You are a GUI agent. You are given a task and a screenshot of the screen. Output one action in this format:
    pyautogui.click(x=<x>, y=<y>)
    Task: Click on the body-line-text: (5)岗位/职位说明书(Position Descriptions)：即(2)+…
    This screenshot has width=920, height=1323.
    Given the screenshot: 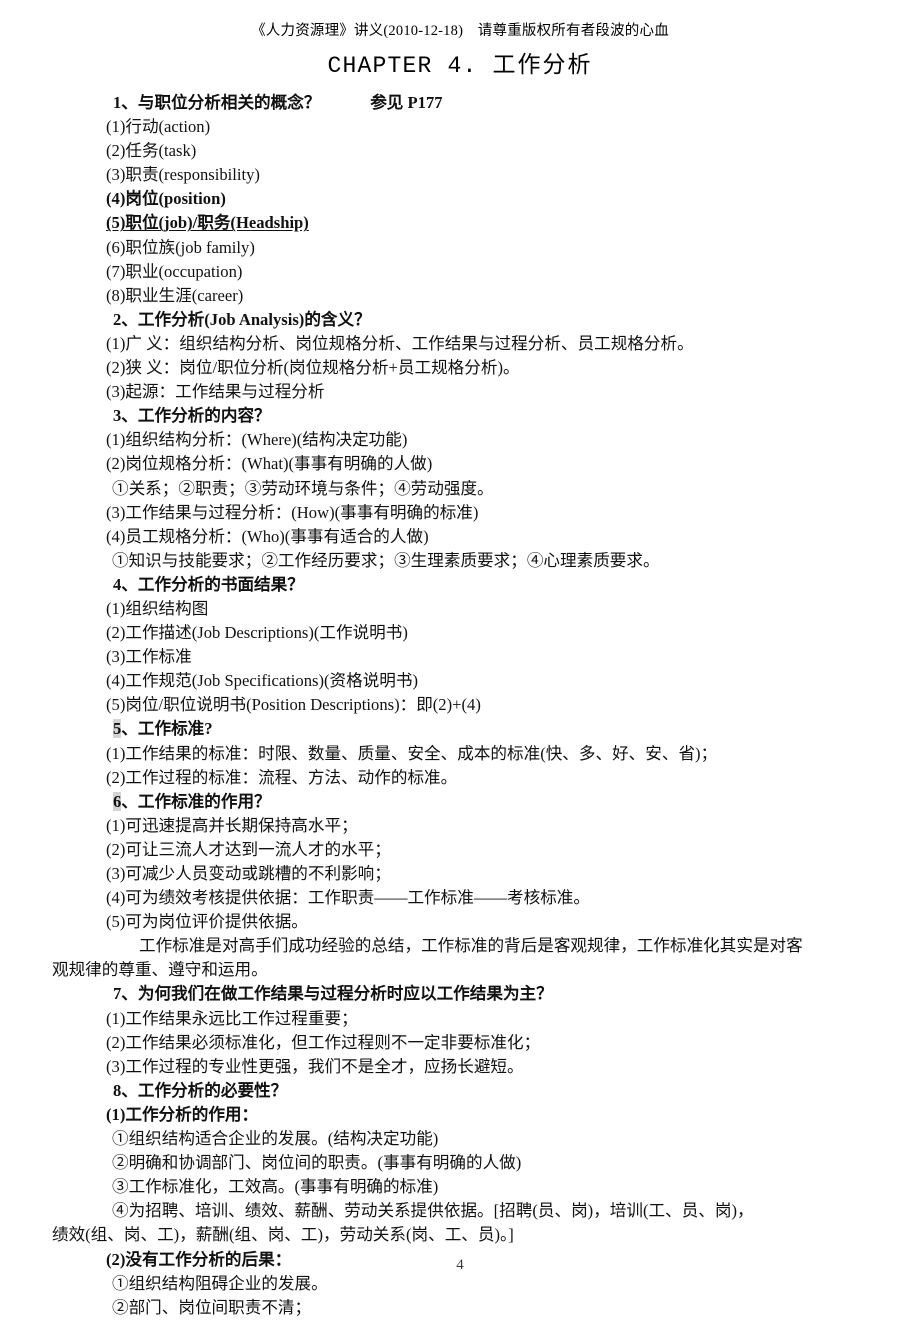 What is the action you would take?
    pyautogui.click(x=293, y=705)
    